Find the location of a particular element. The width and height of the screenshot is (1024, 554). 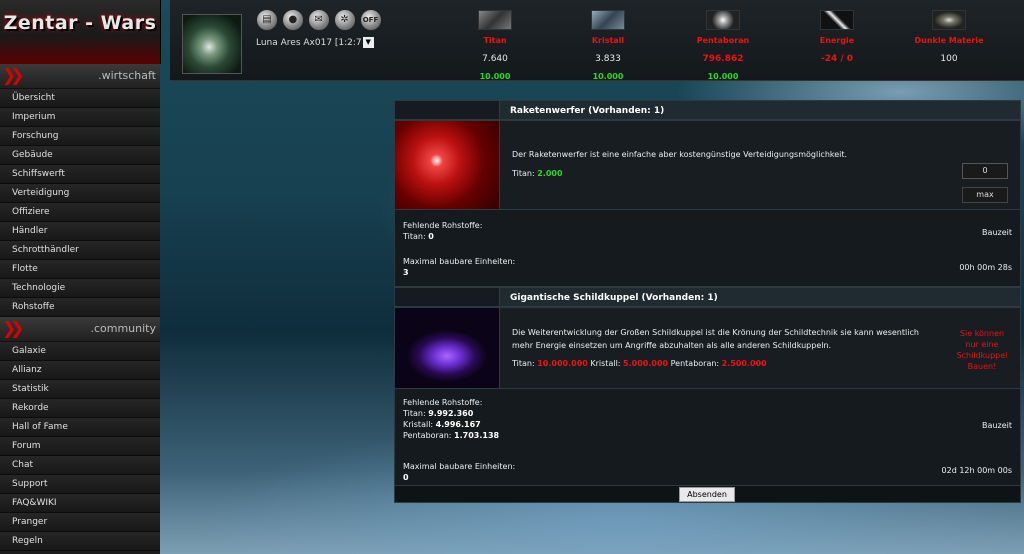

submit-row: Absenden is located at coordinates (707, 494).